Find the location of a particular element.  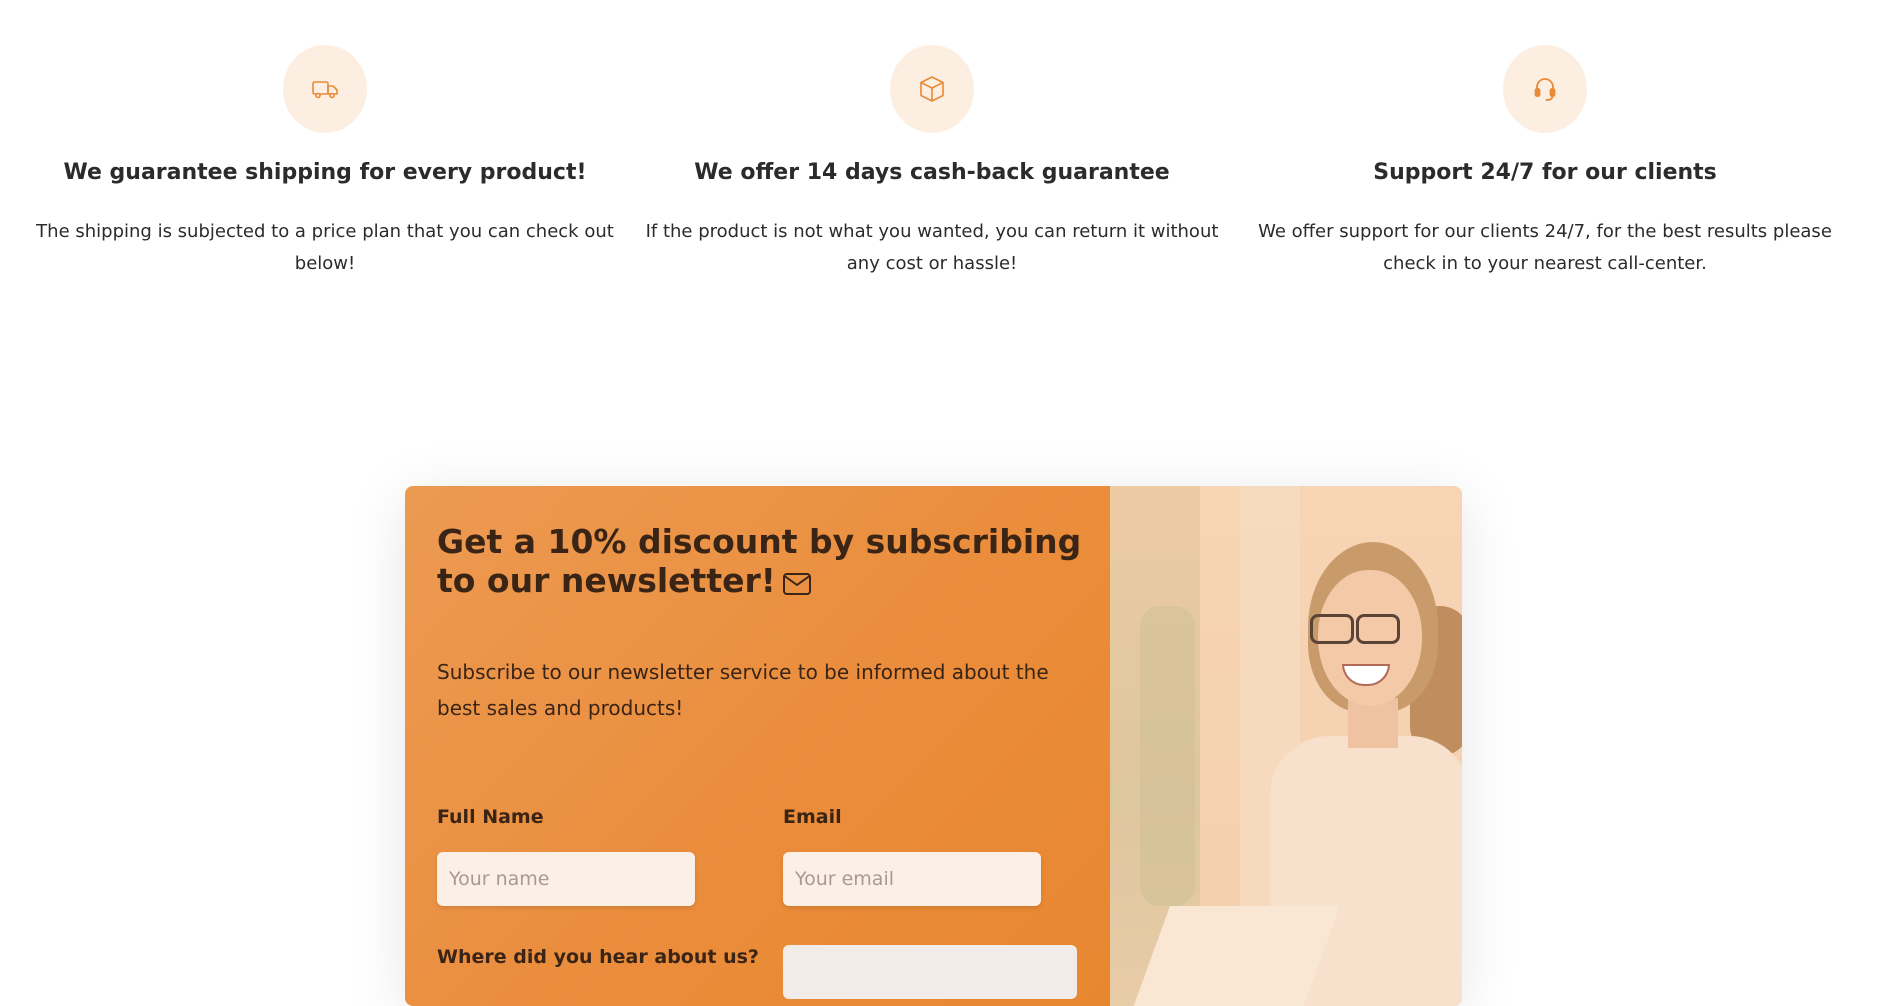

feature-title: Support 24/7 for our clients is located at coordinates (1545, 172).